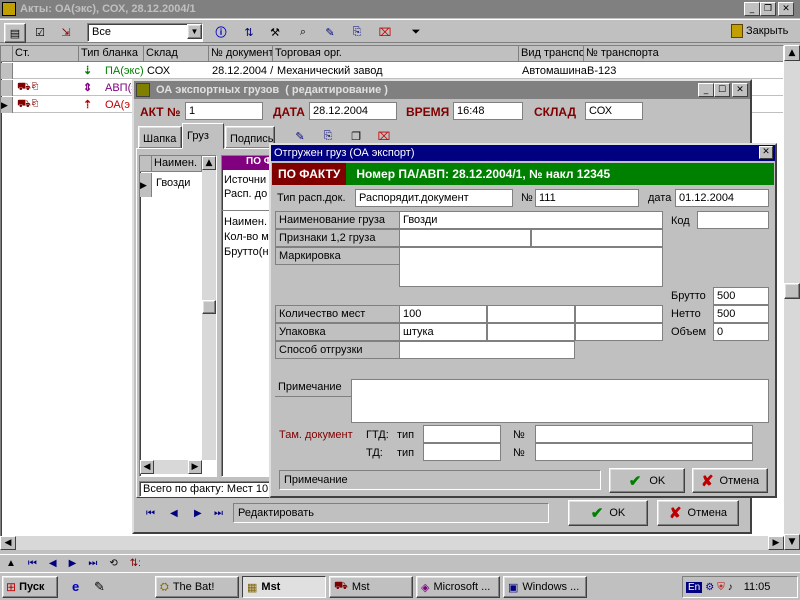 This screenshot has width=800, height=600. Describe the element at coordinates (644, 452) in the screenshot. I see `td-num-field` at that location.